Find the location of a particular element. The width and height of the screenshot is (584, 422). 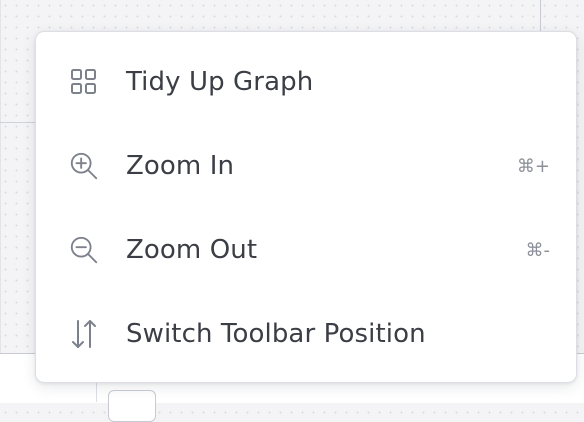

canvas-divider is located at coordinates (540, 17).